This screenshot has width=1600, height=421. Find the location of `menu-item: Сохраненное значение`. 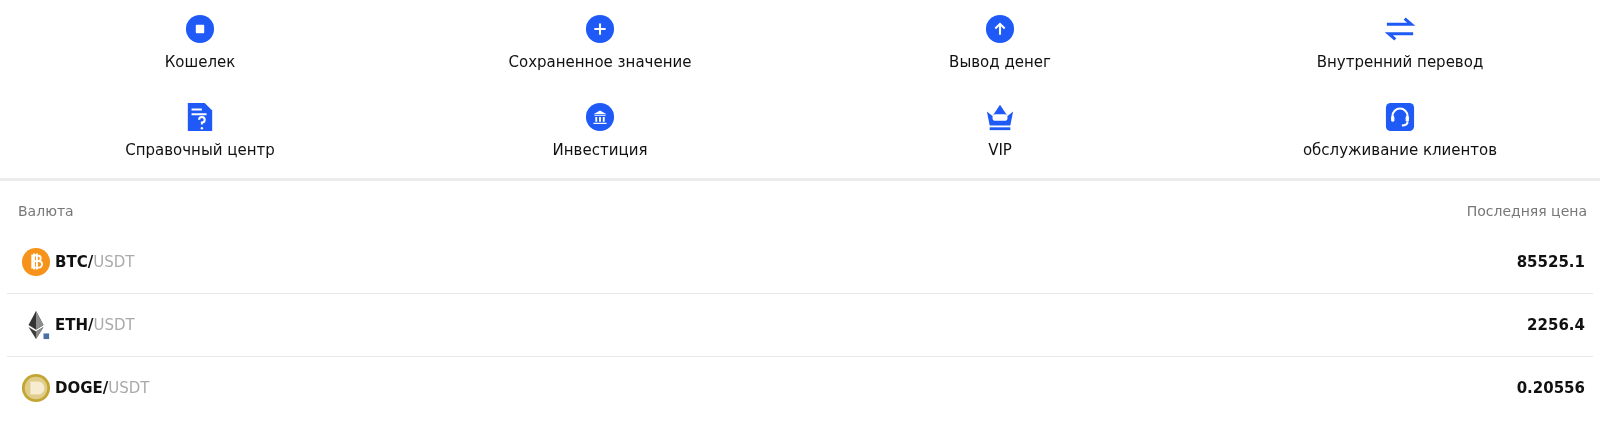

menu-item: Сохраненное значение is located at coordinates (600, 42).